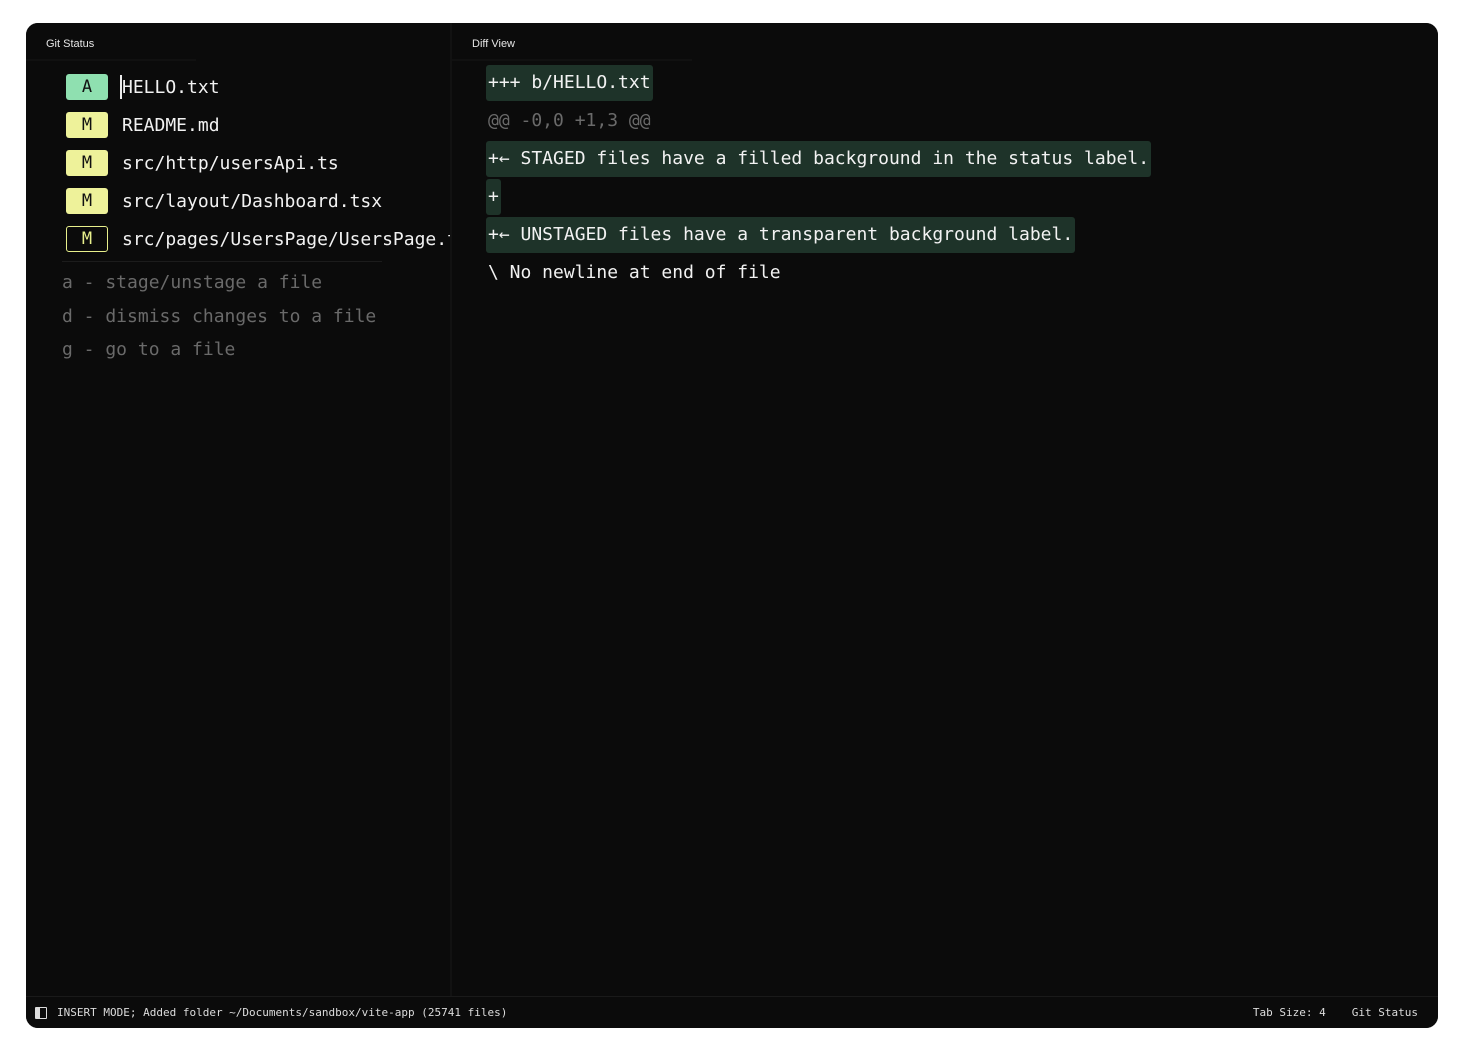 This screenshot has height=1057, width=1464. Describe the element at coordinates (87, 239) in the screenshot. I see `status-badge-unstaged: M` at that location.